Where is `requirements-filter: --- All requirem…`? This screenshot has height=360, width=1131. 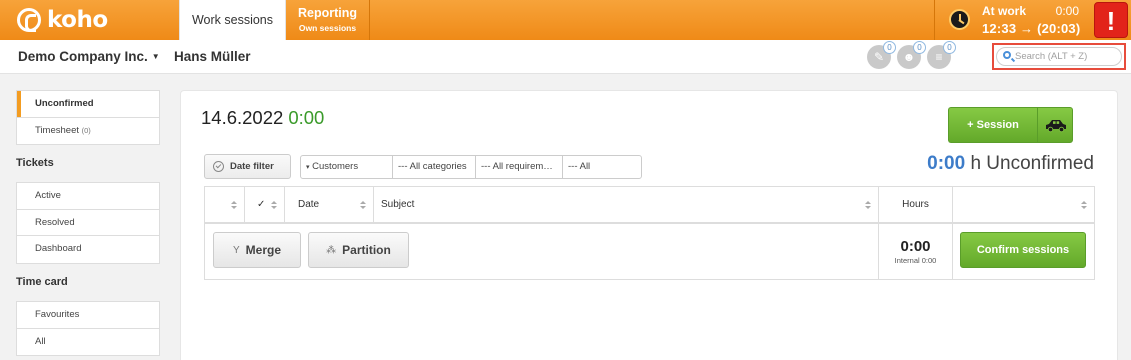
requirements-filter: --- All requirem… is located at coordinates (519, 167).